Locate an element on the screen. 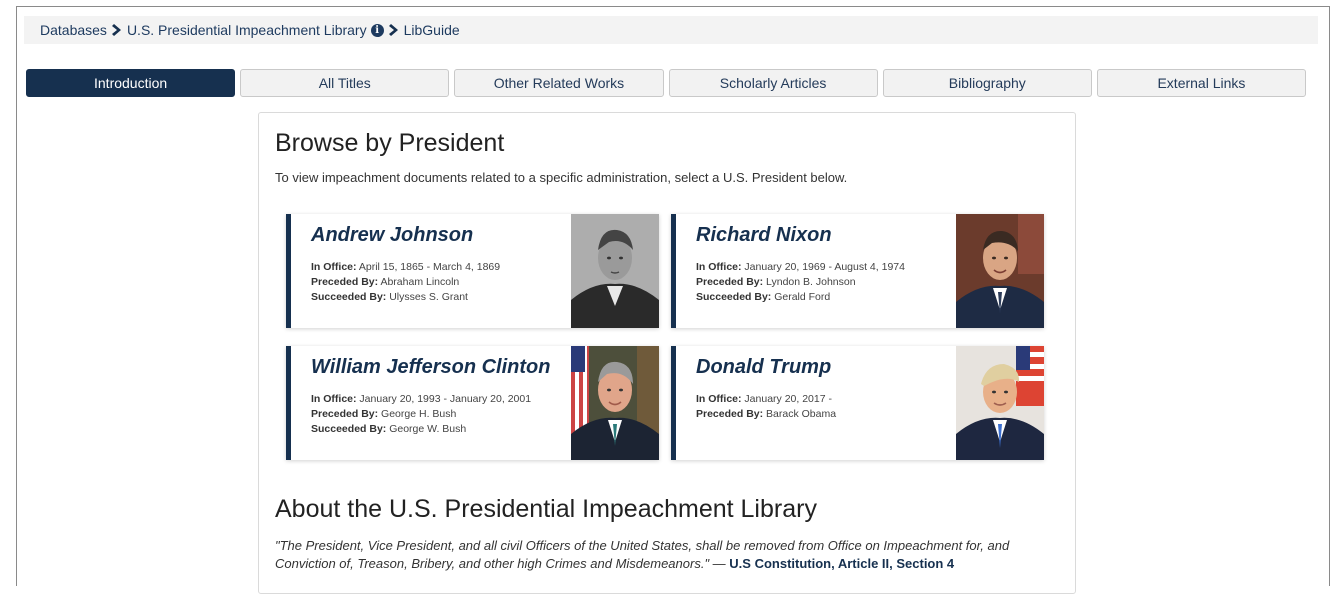 The height and width of the screenshot is (594, 1337). tab-bibliography: Bibliography is located at coordinates (987, 83).